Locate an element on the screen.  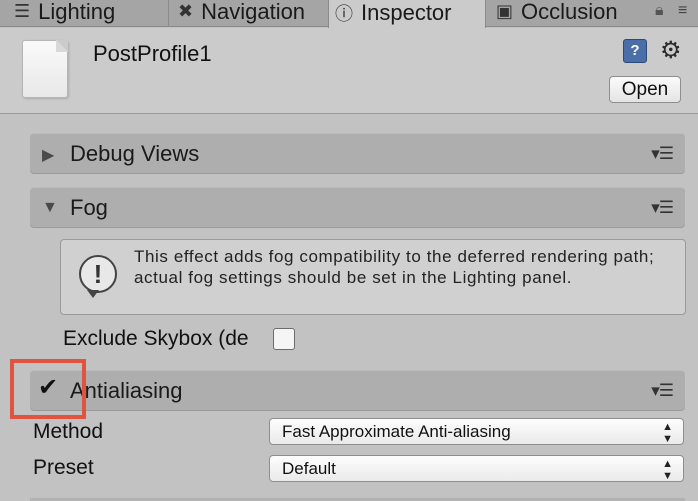
collapsed-triangle-icon: ▶ is located at coordinates (48, 155).